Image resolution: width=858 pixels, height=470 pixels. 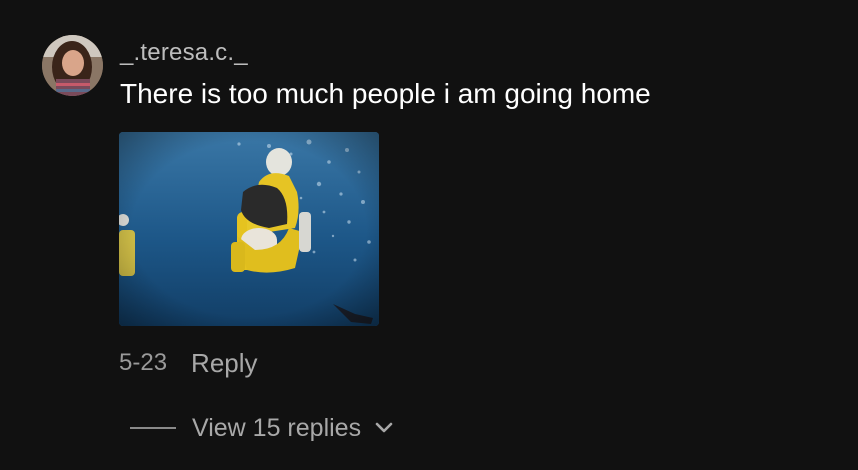 What do you see at coordinates (384, 428) in the screenshot?
I see `chevron-down-icon` at bounding box center [384, 428].